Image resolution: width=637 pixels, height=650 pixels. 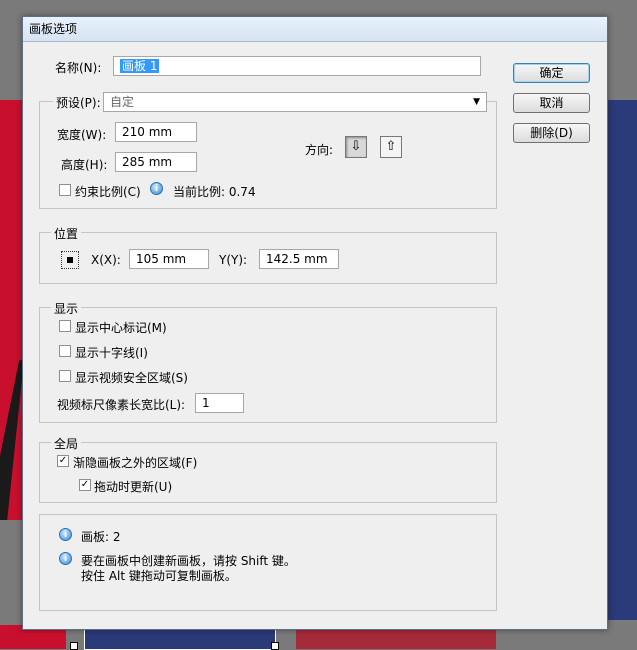 I want to click on fade-region-label: 渐隐画板之外的区域(F), so click(x=135, y=463).